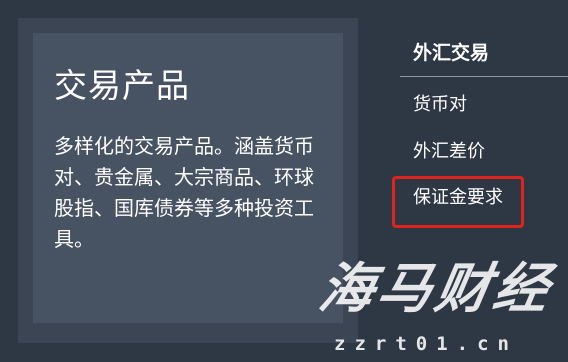 Image resolution: width=568 pixels, height=362 pixels. Describe the element at coordinates (451, 53) in the screenshot. I see `nav-heading: 外汇交易` at that location.